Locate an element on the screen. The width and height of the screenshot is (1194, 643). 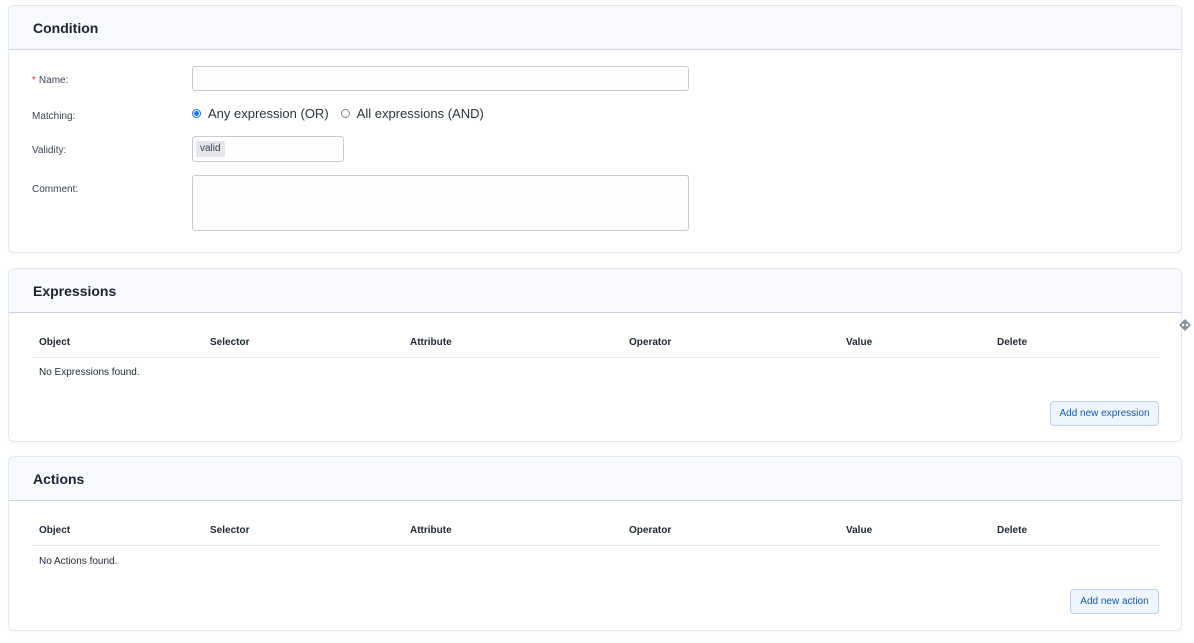
actions-empty-message: No Actions found. is located at coordinates (78, 561).